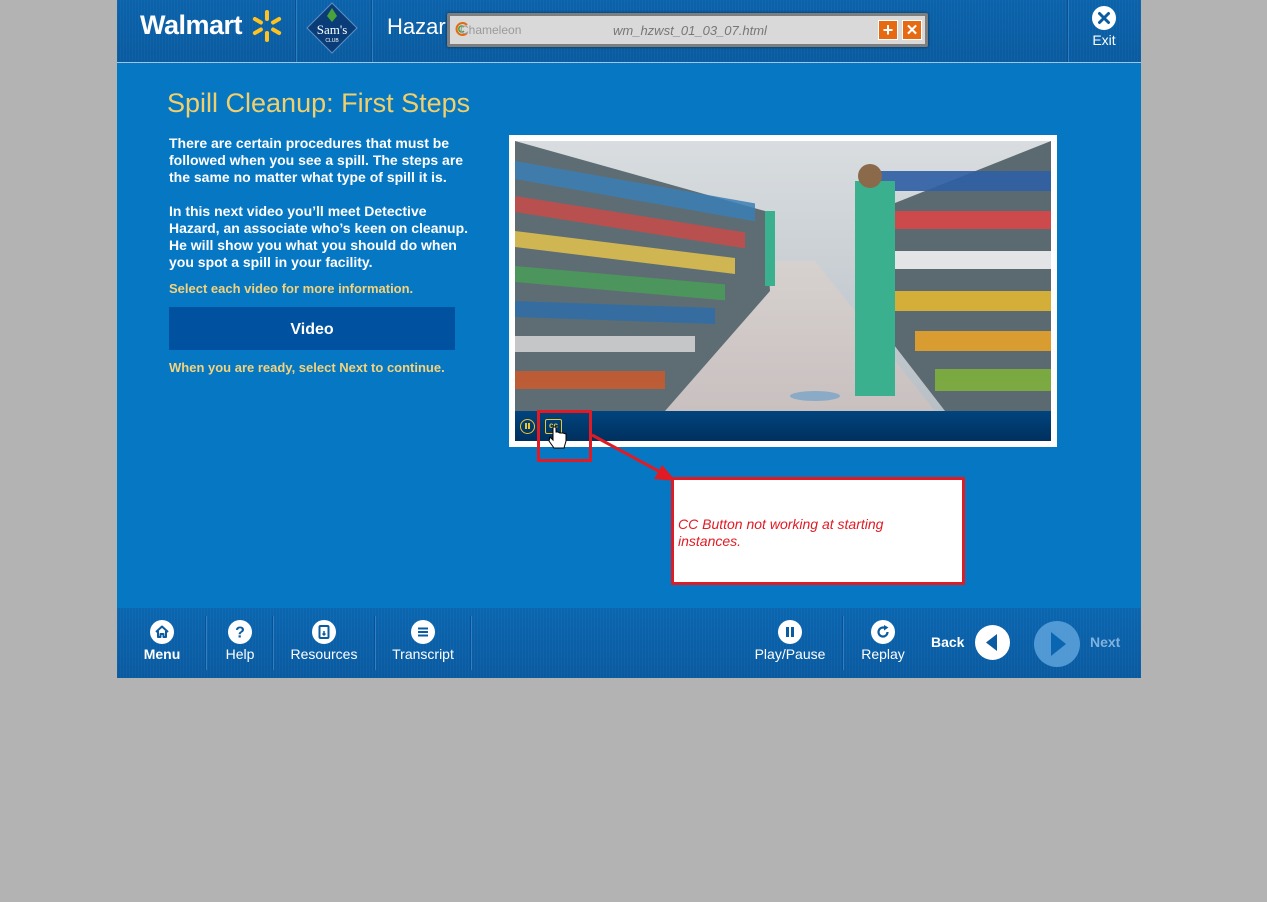 The width and height of the screenshot is (1267, 902). Describe the element at coordinates (557, 437) in the screenshot. I see `hand-cursor-icon` at that location.